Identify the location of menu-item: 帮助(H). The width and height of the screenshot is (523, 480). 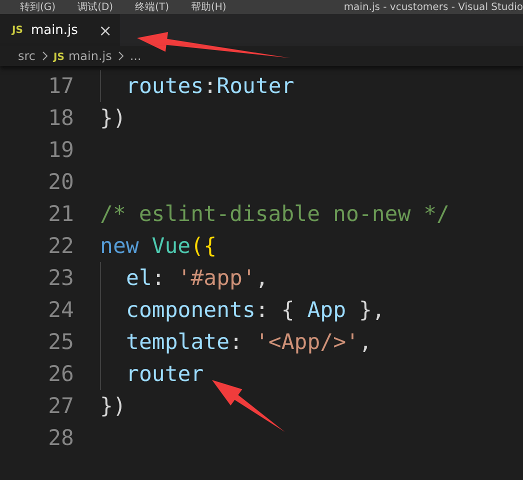
(208, 7).